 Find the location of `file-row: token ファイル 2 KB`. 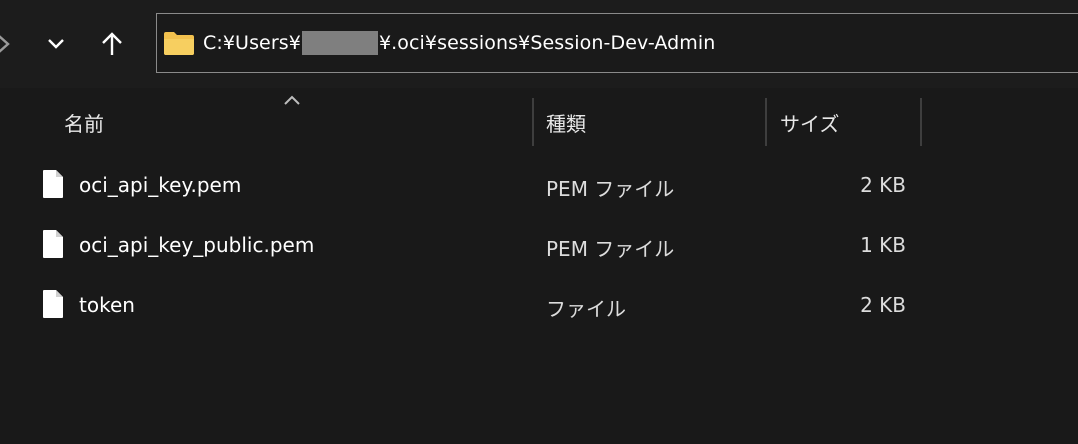

file-row: token ファイル 2 KB is located at coordinates (539, 306).